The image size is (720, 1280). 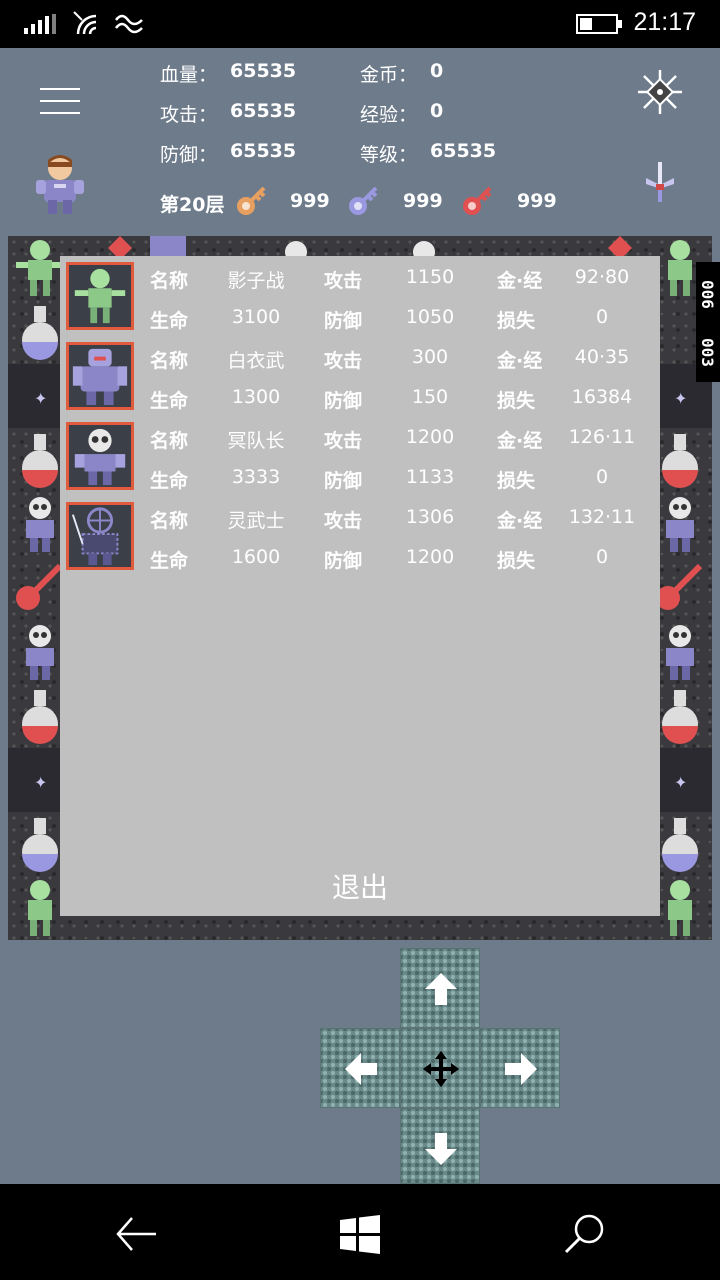 I want to click on hero-avatar, so click(x=60, y=184).